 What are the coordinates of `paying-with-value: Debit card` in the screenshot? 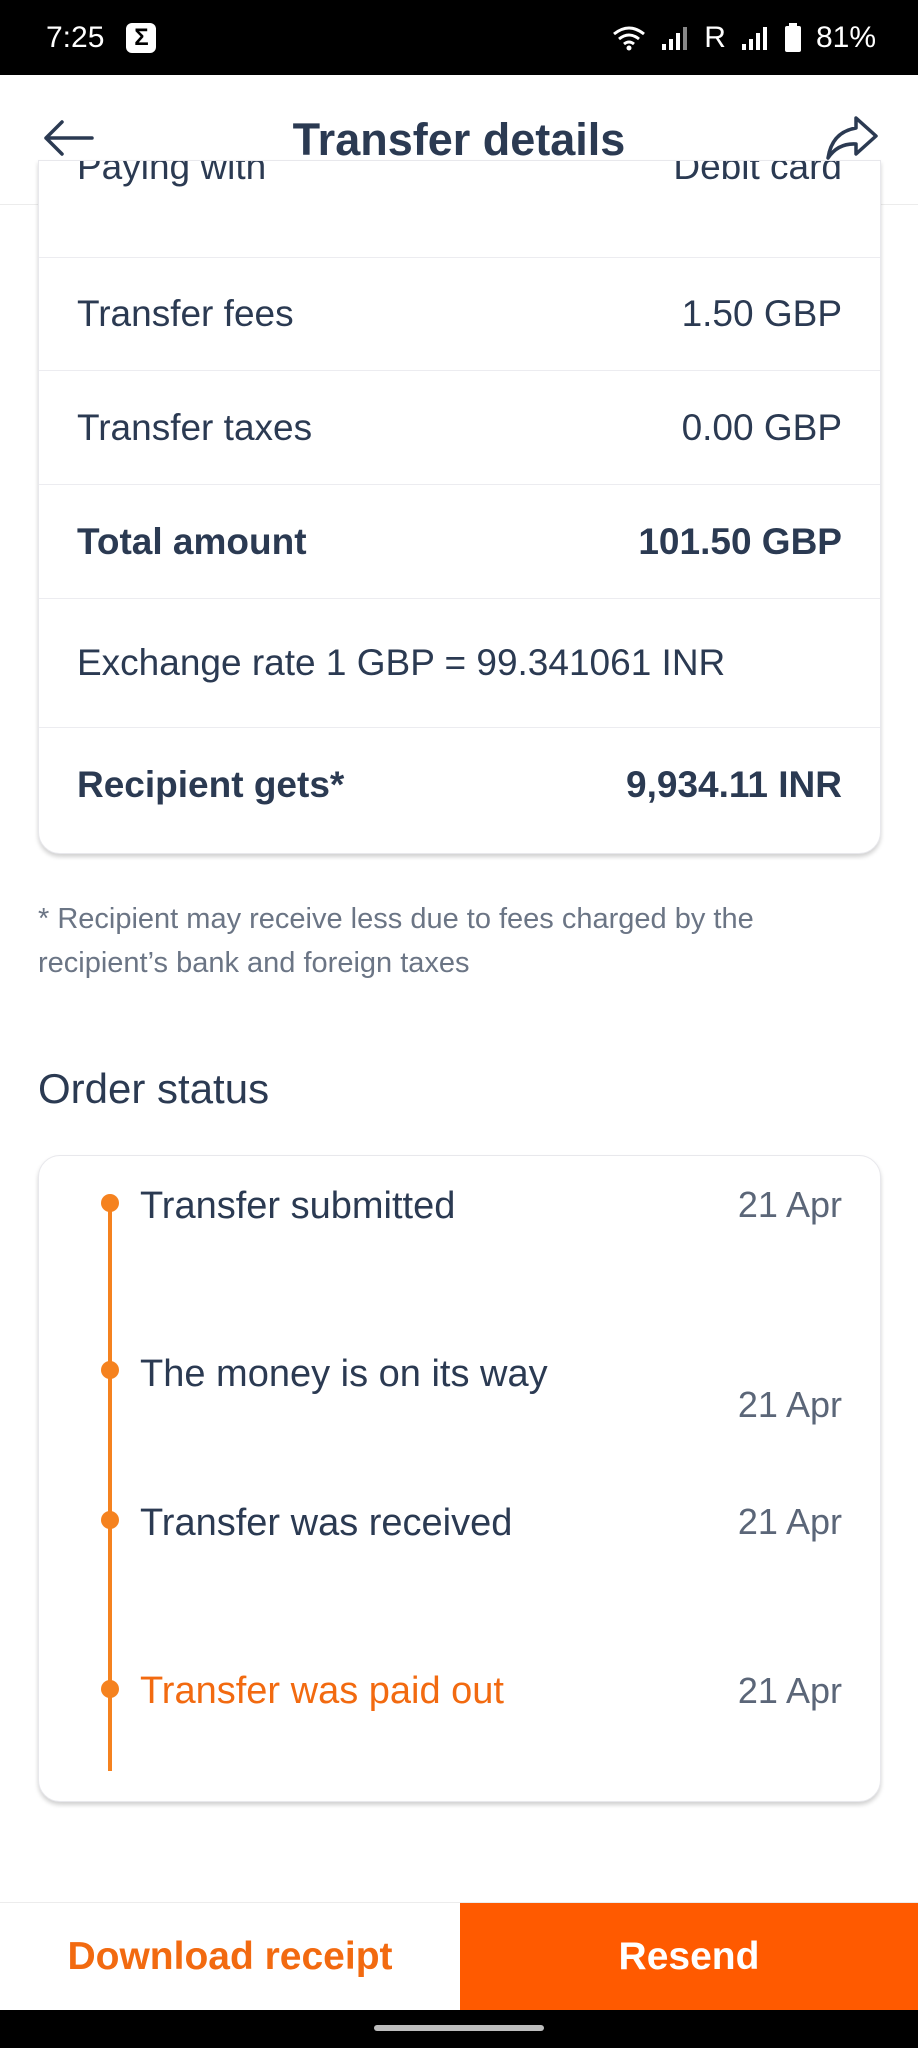 It's located at (757, 173).